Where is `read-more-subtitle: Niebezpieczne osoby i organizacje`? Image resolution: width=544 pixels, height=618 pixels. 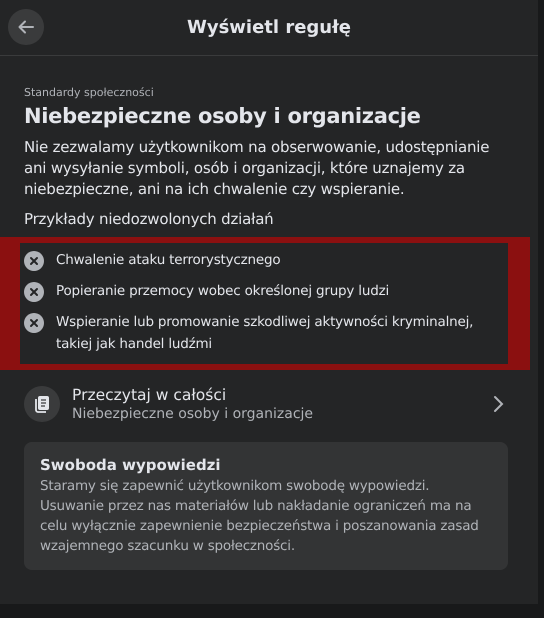
read-more-subtitle: Niebezpieczne osoby i organizacje is located at coordinates (193, 414).